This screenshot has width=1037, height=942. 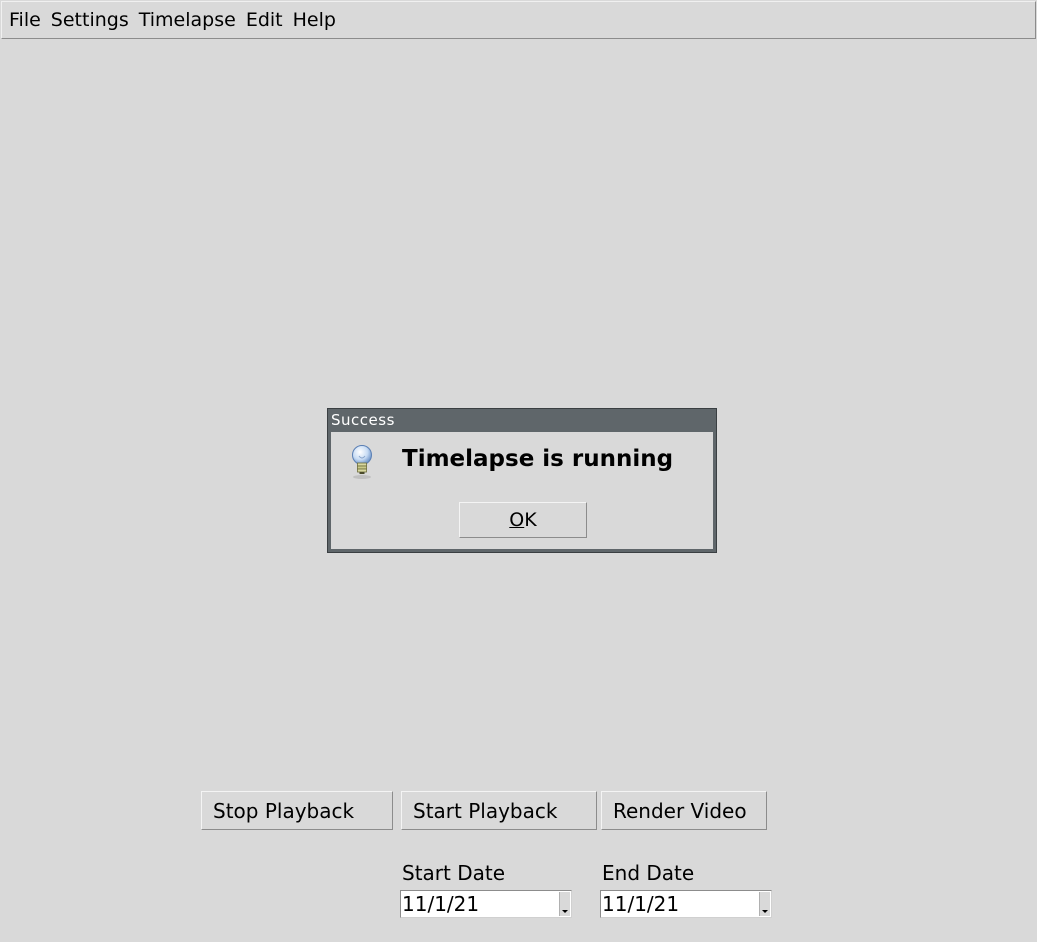 I want to click on menu-timelapse: Timelapse, so click(x=187, y=20).